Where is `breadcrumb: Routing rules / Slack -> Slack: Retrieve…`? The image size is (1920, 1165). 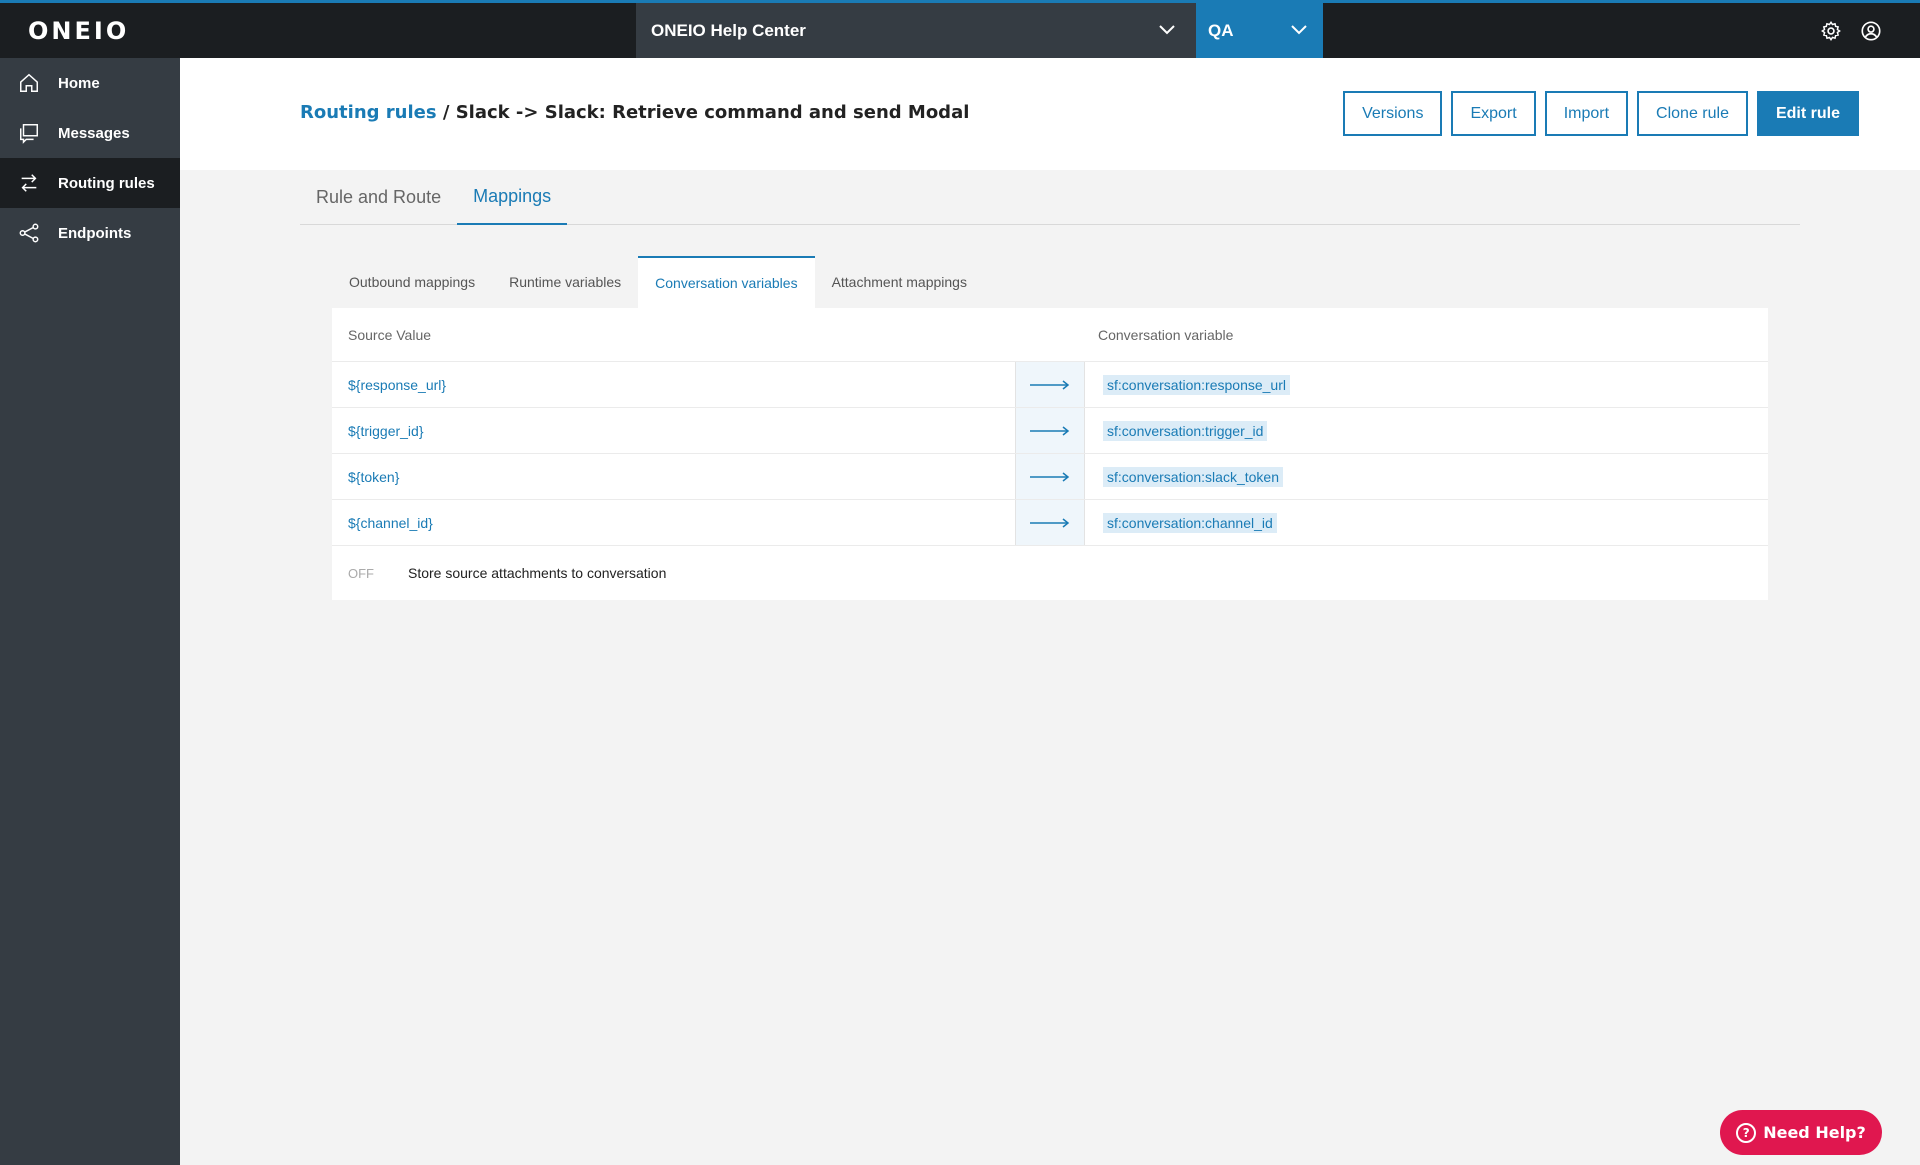 breadcrumb: Routing rules / Slack -> Slack: Retrieve… is located at coordinates (634, 112).